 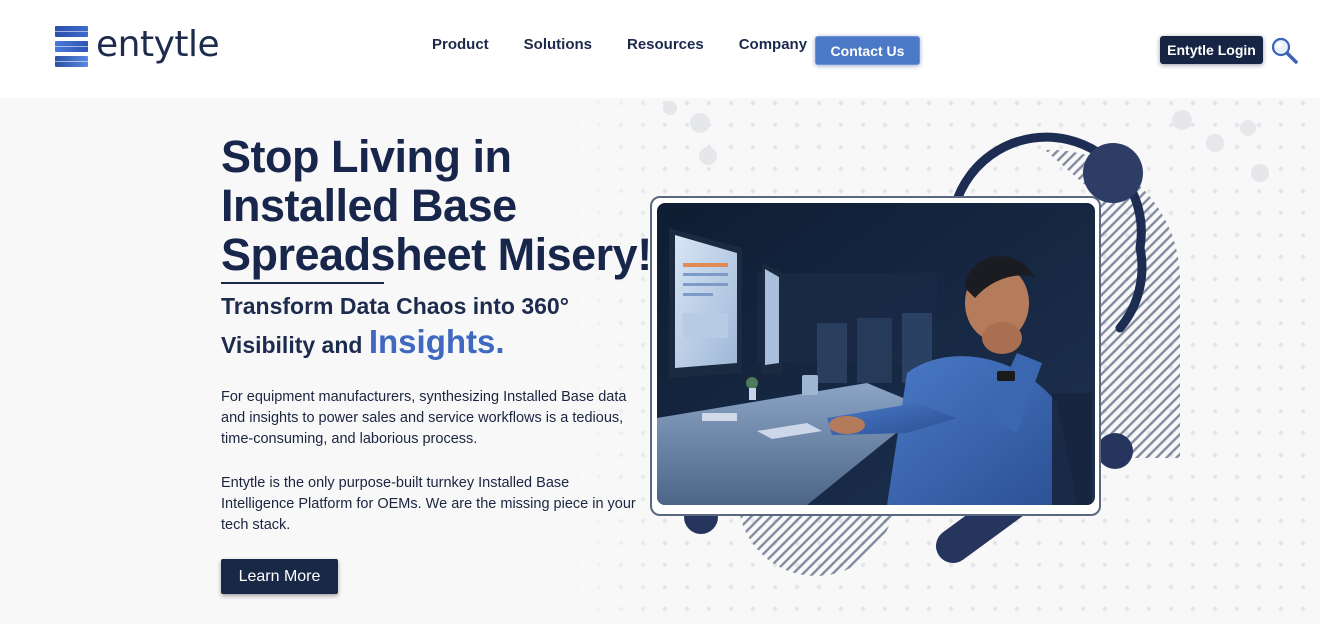 What do you see at coordinates (1211, 50) in the screenshot?
I see `entytle-login-button: Entytle Login` at bounding box center [1211, 50].